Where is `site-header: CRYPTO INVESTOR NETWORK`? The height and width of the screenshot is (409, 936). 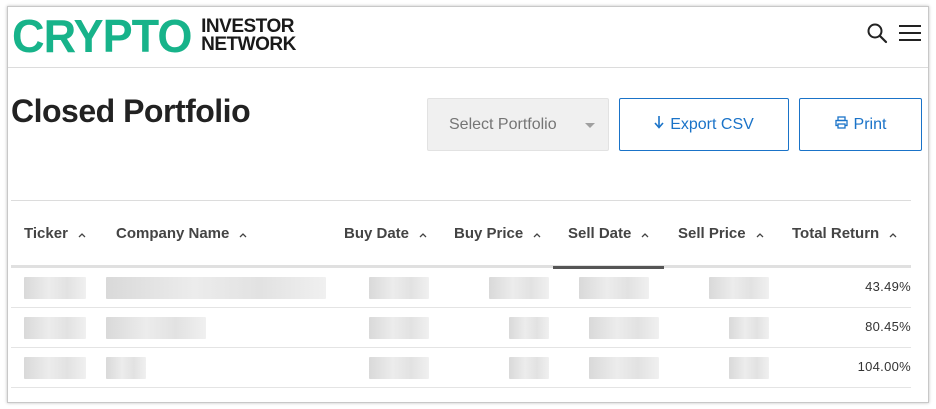
site-header: CRYPTO INVESTOR NETWORK is located at coordinates (468, 37).